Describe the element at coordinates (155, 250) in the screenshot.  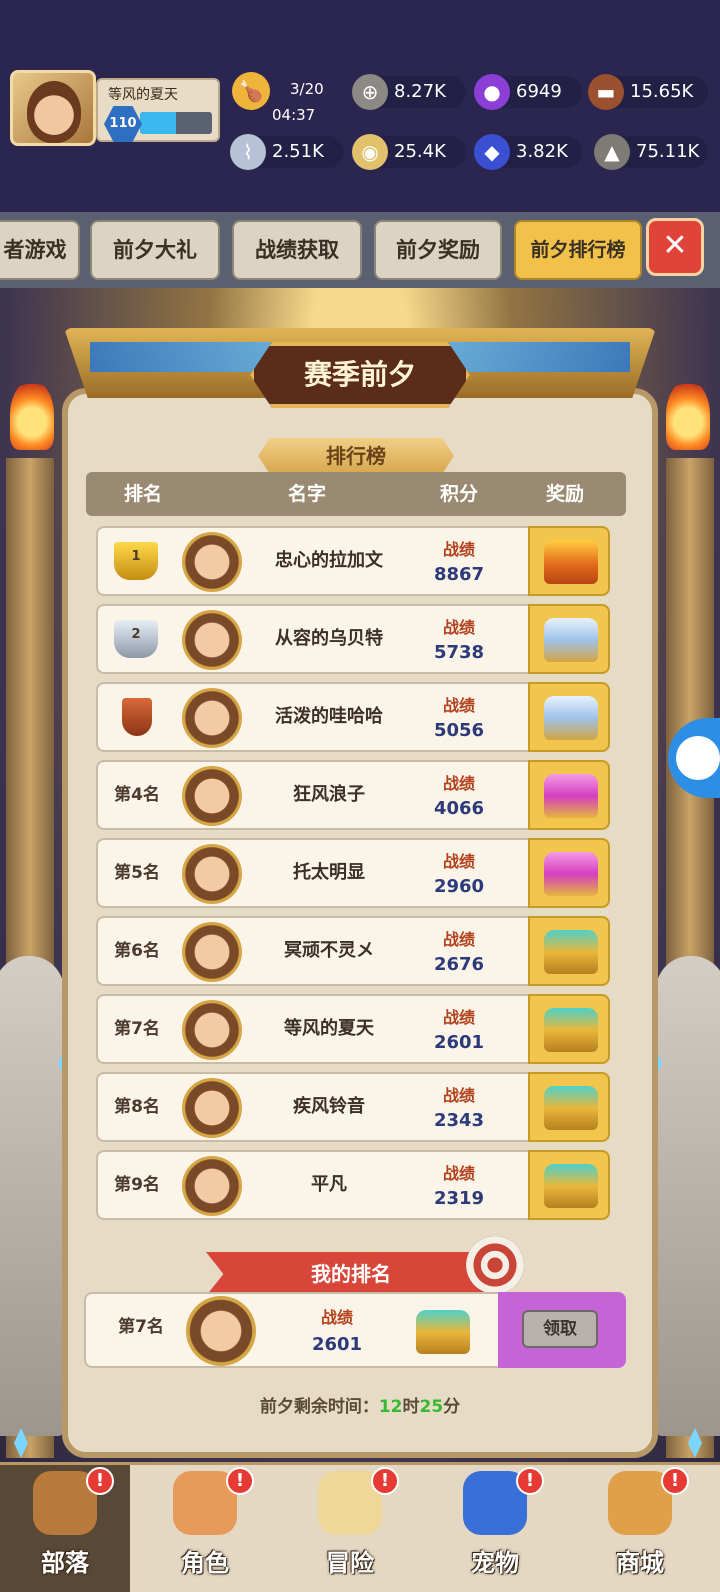
I see `tab-eve-gift: 前夕大礼` at that location.